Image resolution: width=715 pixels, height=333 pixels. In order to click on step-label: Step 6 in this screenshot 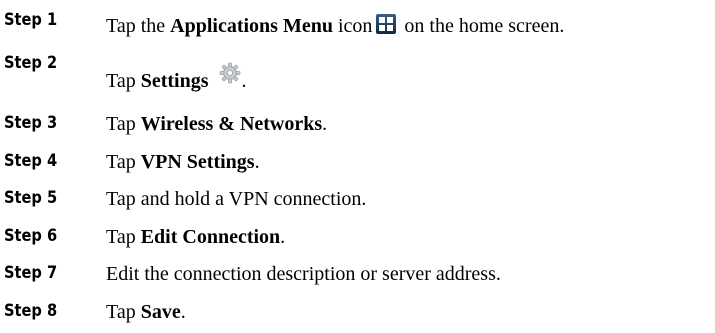, I will do `click(31, 236)`.